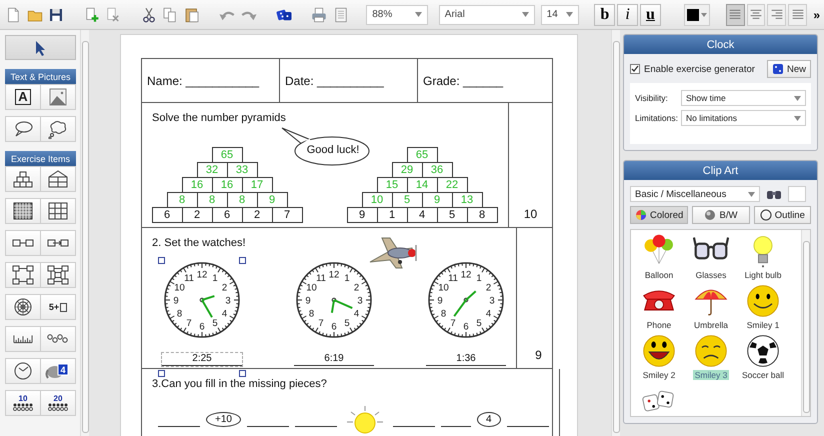 This screenshot has width=824, height=436. Describe the element at coordinates (659, 215) in the screenshot. I see `style-toggle: Colored` at that location.